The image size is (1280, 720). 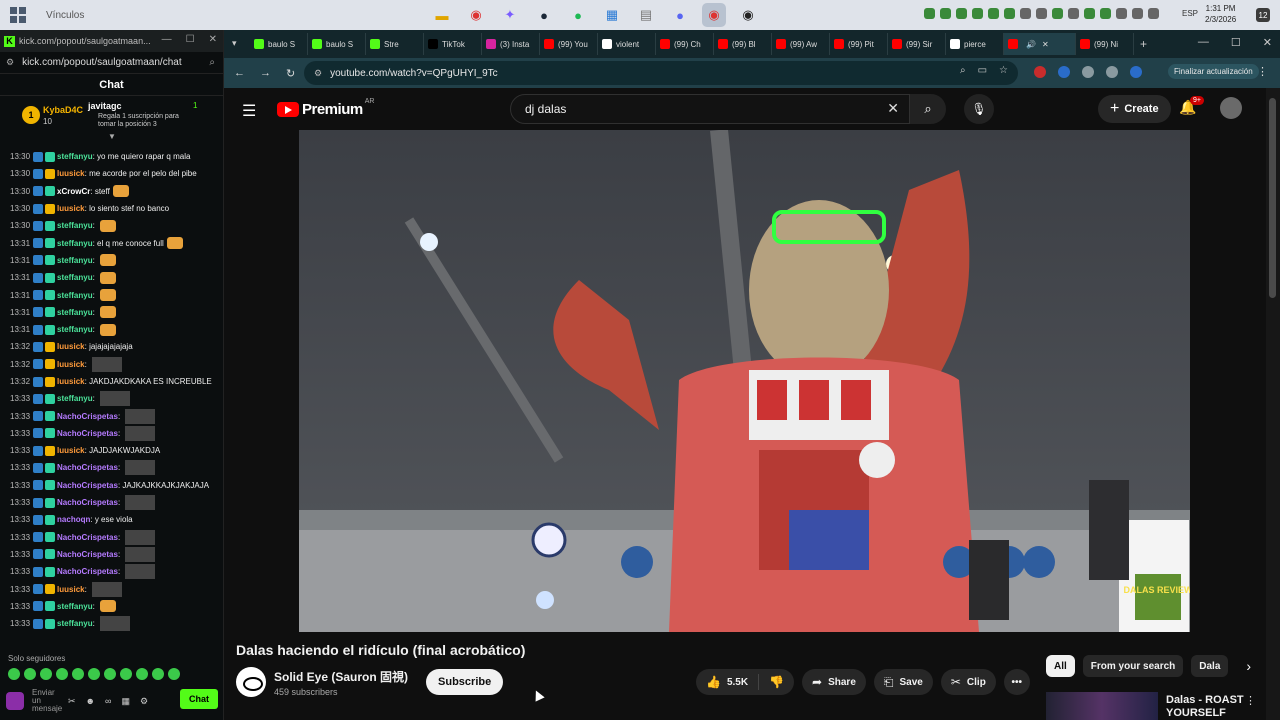 I want to click on more-actions-button: •••, so click(x=1016, y=682).